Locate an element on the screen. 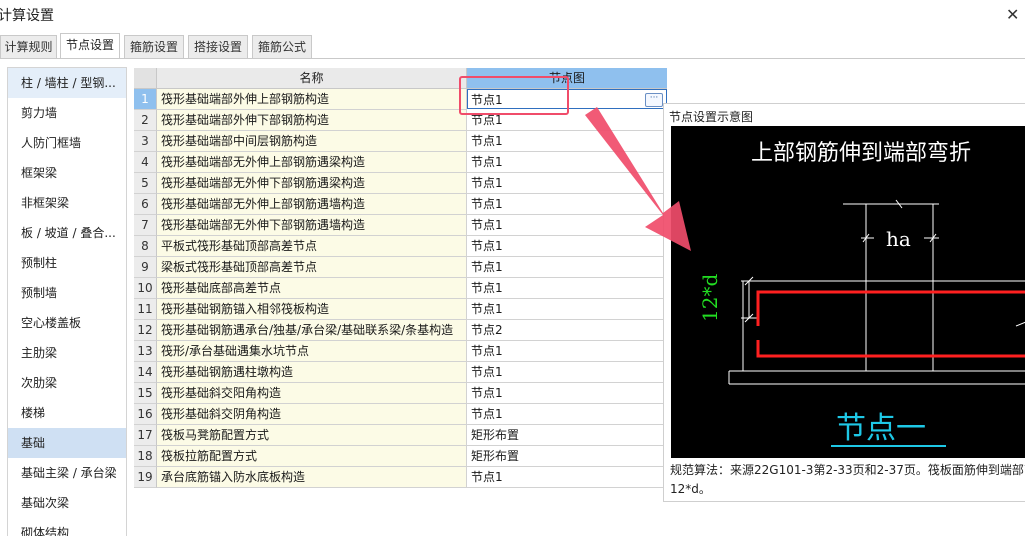 Image resolution: width=1025 pixels, height=536 pixels. table-row: 11 筏形基础钢筋锚入相邻筏板构造 节点1 is located at coordinates (400, 309).